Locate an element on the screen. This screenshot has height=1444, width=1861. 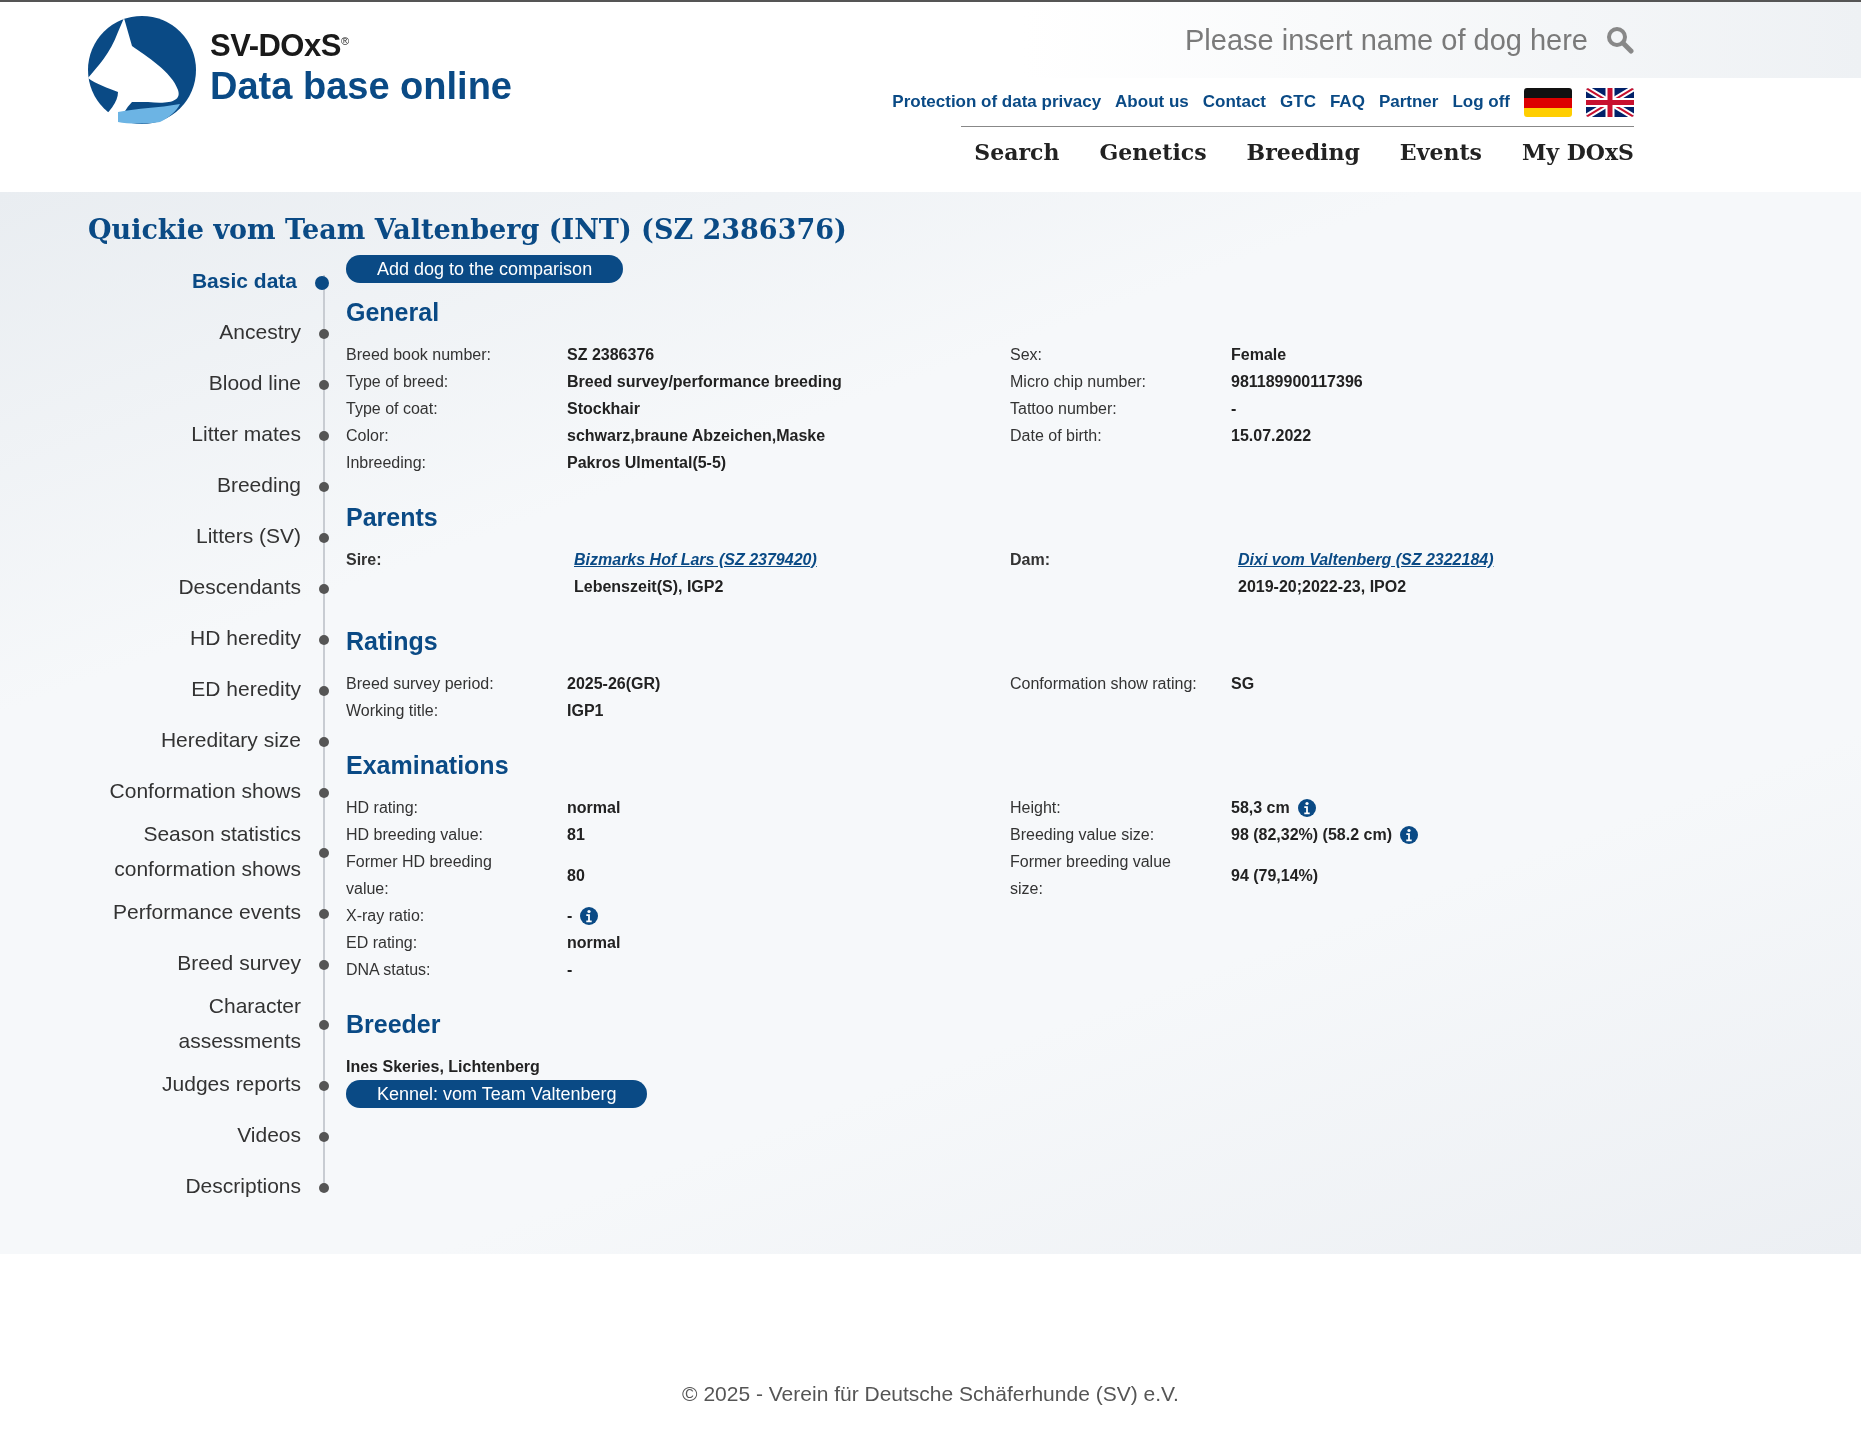
nav-link: Protection of data privacy is located at coordinates (997, 102).